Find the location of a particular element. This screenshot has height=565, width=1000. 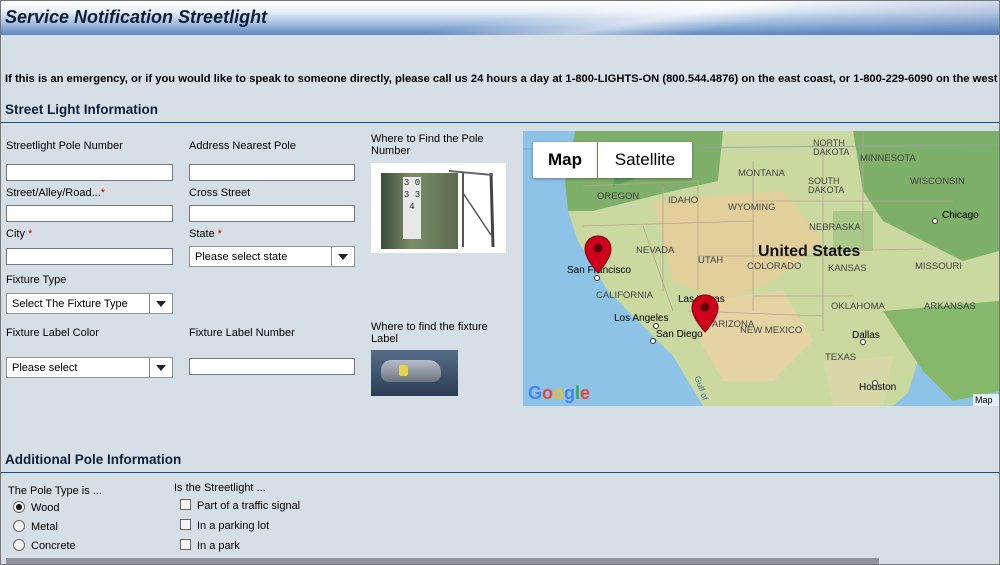

traffic-signal-checkbox is located at coordinates (185, 504).